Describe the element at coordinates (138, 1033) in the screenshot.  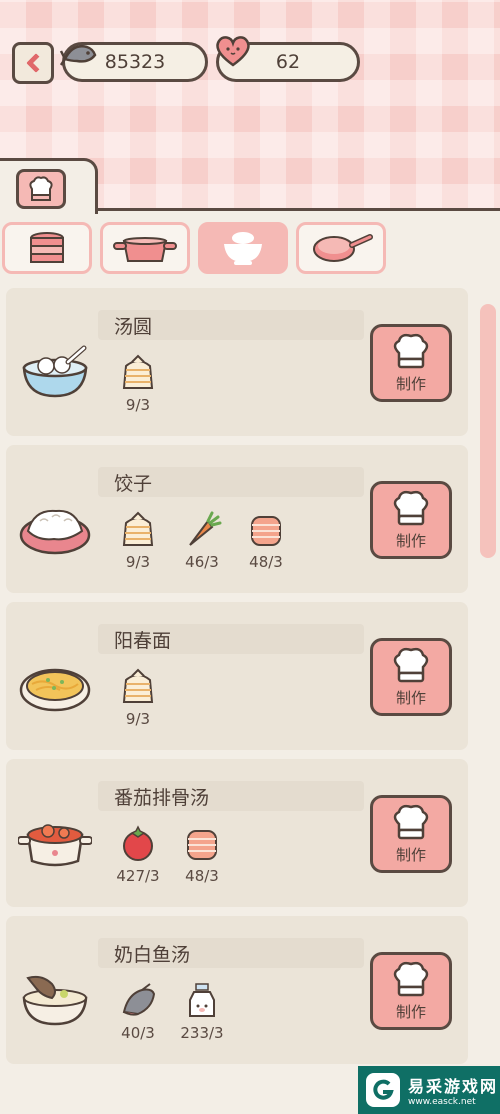
I see `ingredient-count: 40/3` at that location.